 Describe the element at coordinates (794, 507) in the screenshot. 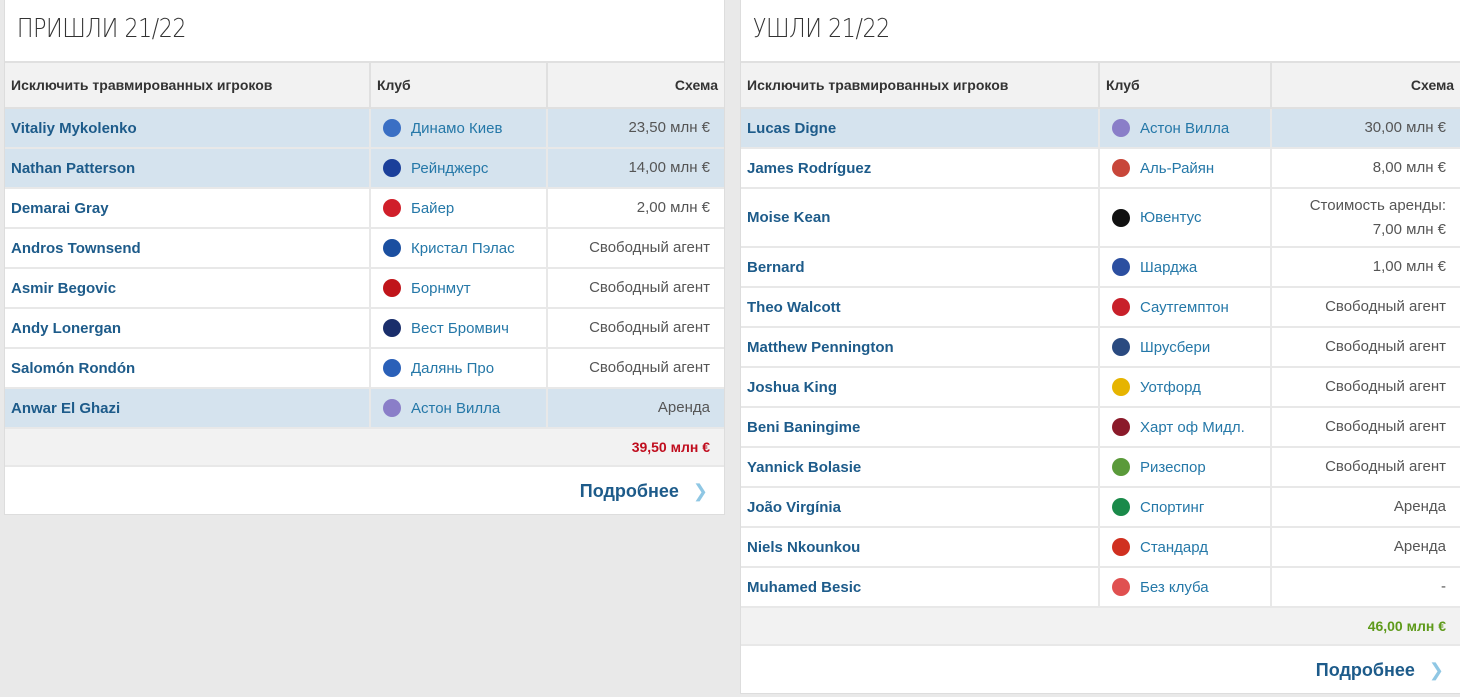

I see `player-link: João Virgínia` at that location.